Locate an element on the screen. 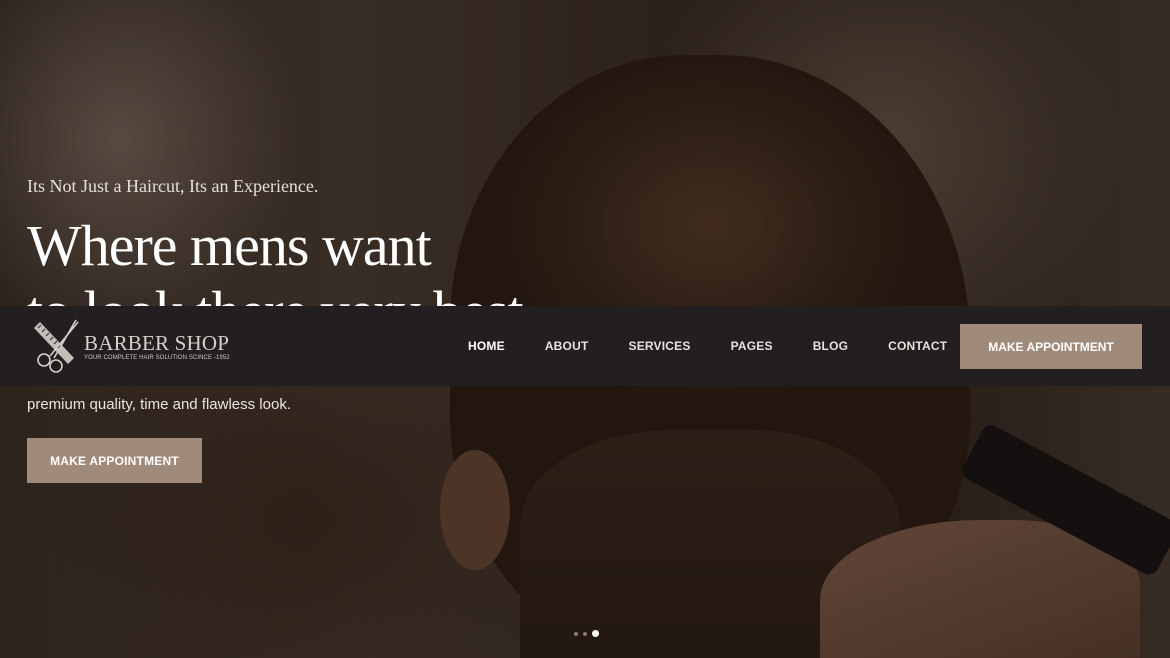  slider-dots is located at coordinates (586, 633).